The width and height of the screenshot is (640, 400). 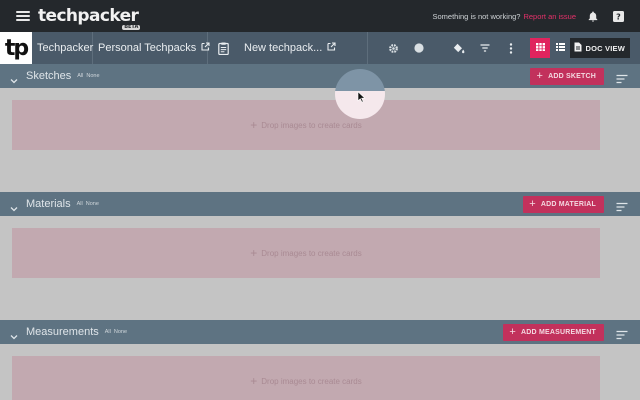 What do you see at coordinates (320, 332) in the screenshot?
I see `section-header-measurements: Measurements All None + ADD MEASUREMENT` at bounding box center [320, 332].